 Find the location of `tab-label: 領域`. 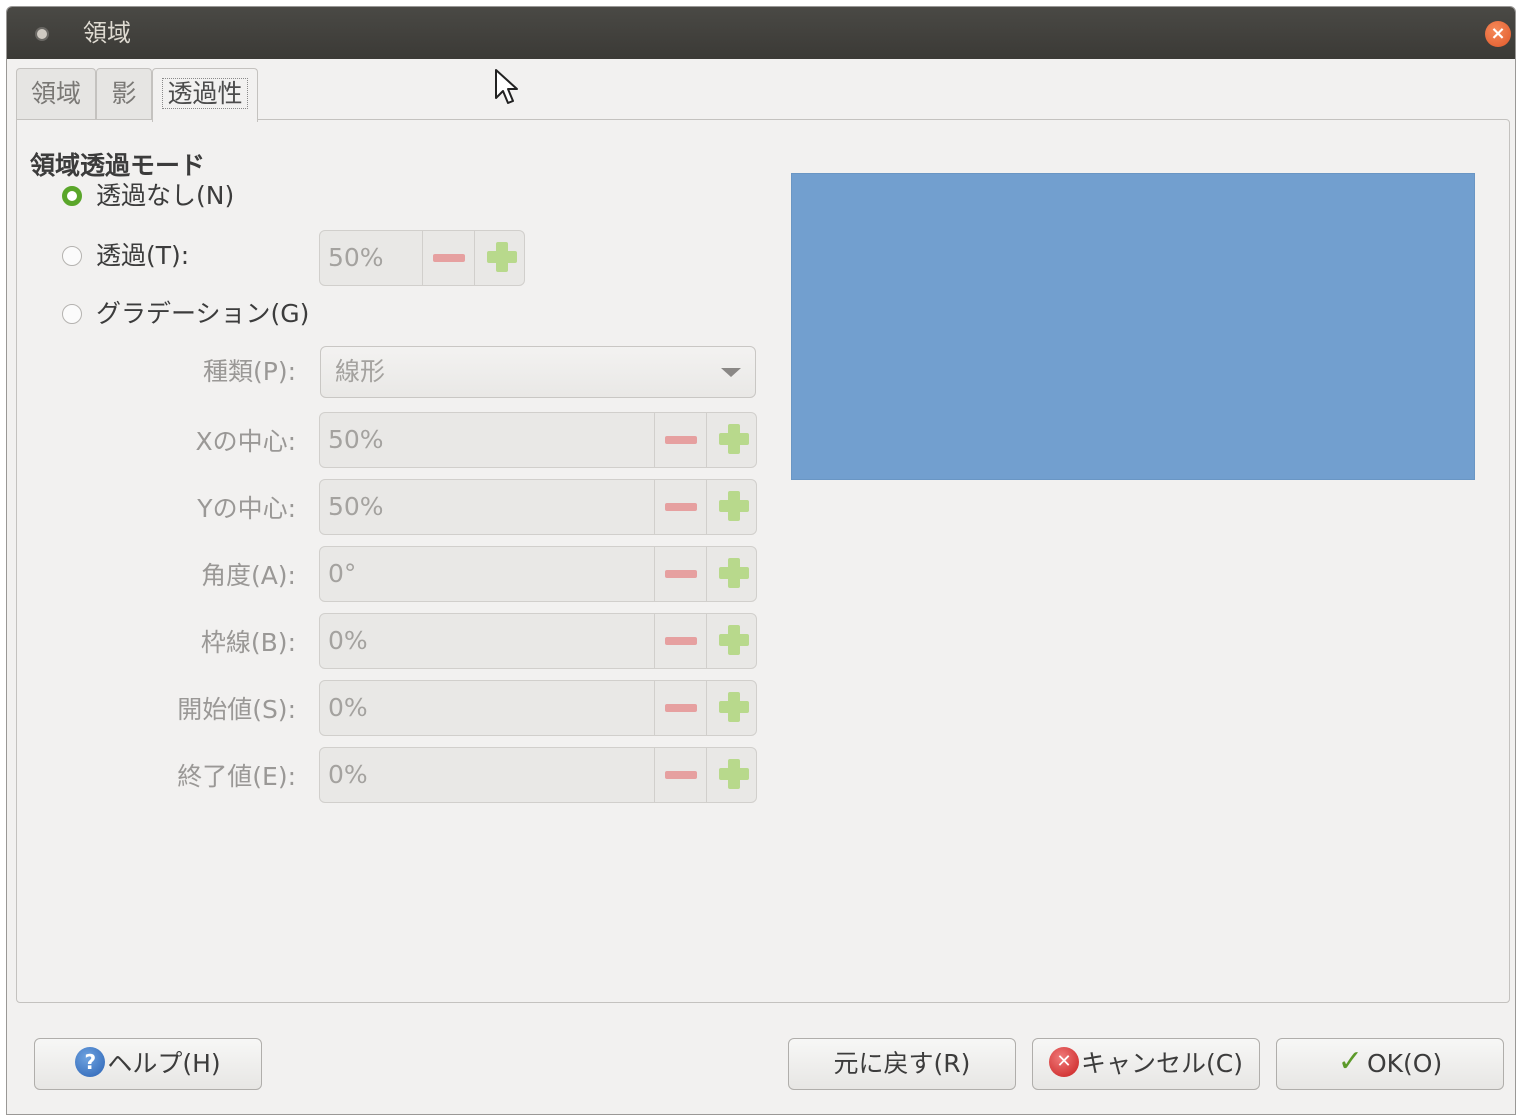

tab-label: 領域 is located at coordinates (55, 93).